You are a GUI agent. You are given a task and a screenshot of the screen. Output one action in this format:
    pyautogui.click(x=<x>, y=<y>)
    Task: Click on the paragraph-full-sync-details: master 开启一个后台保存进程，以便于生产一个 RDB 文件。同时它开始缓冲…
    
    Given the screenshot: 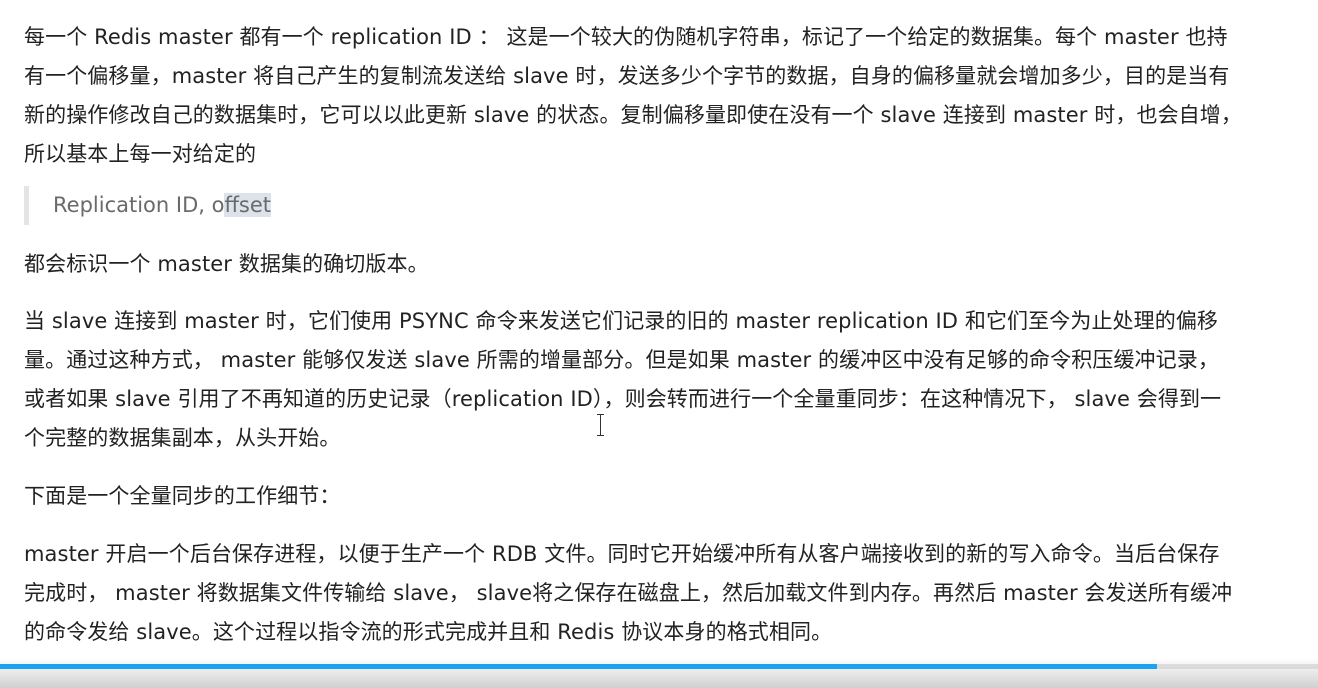 What is the action you would take?
    pyautogui.click(x=628, y=593)
    